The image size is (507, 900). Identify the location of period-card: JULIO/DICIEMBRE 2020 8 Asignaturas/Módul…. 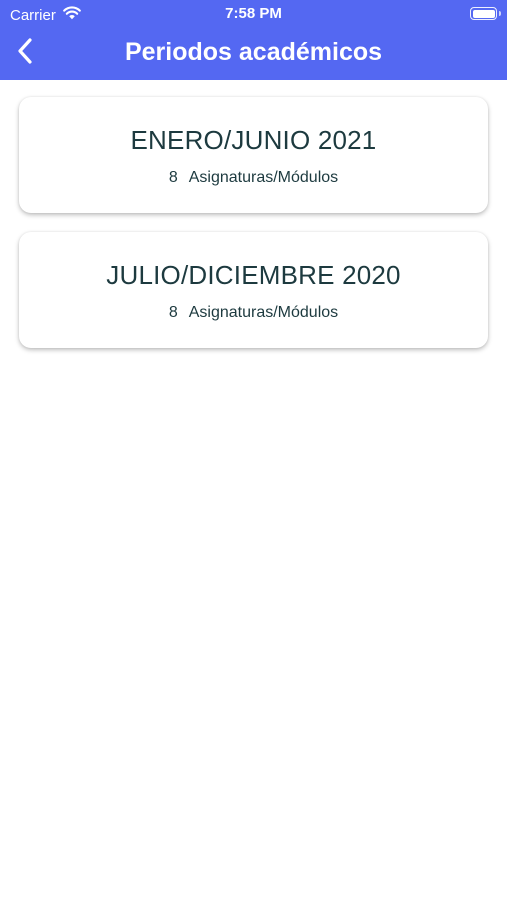
(253, 290).